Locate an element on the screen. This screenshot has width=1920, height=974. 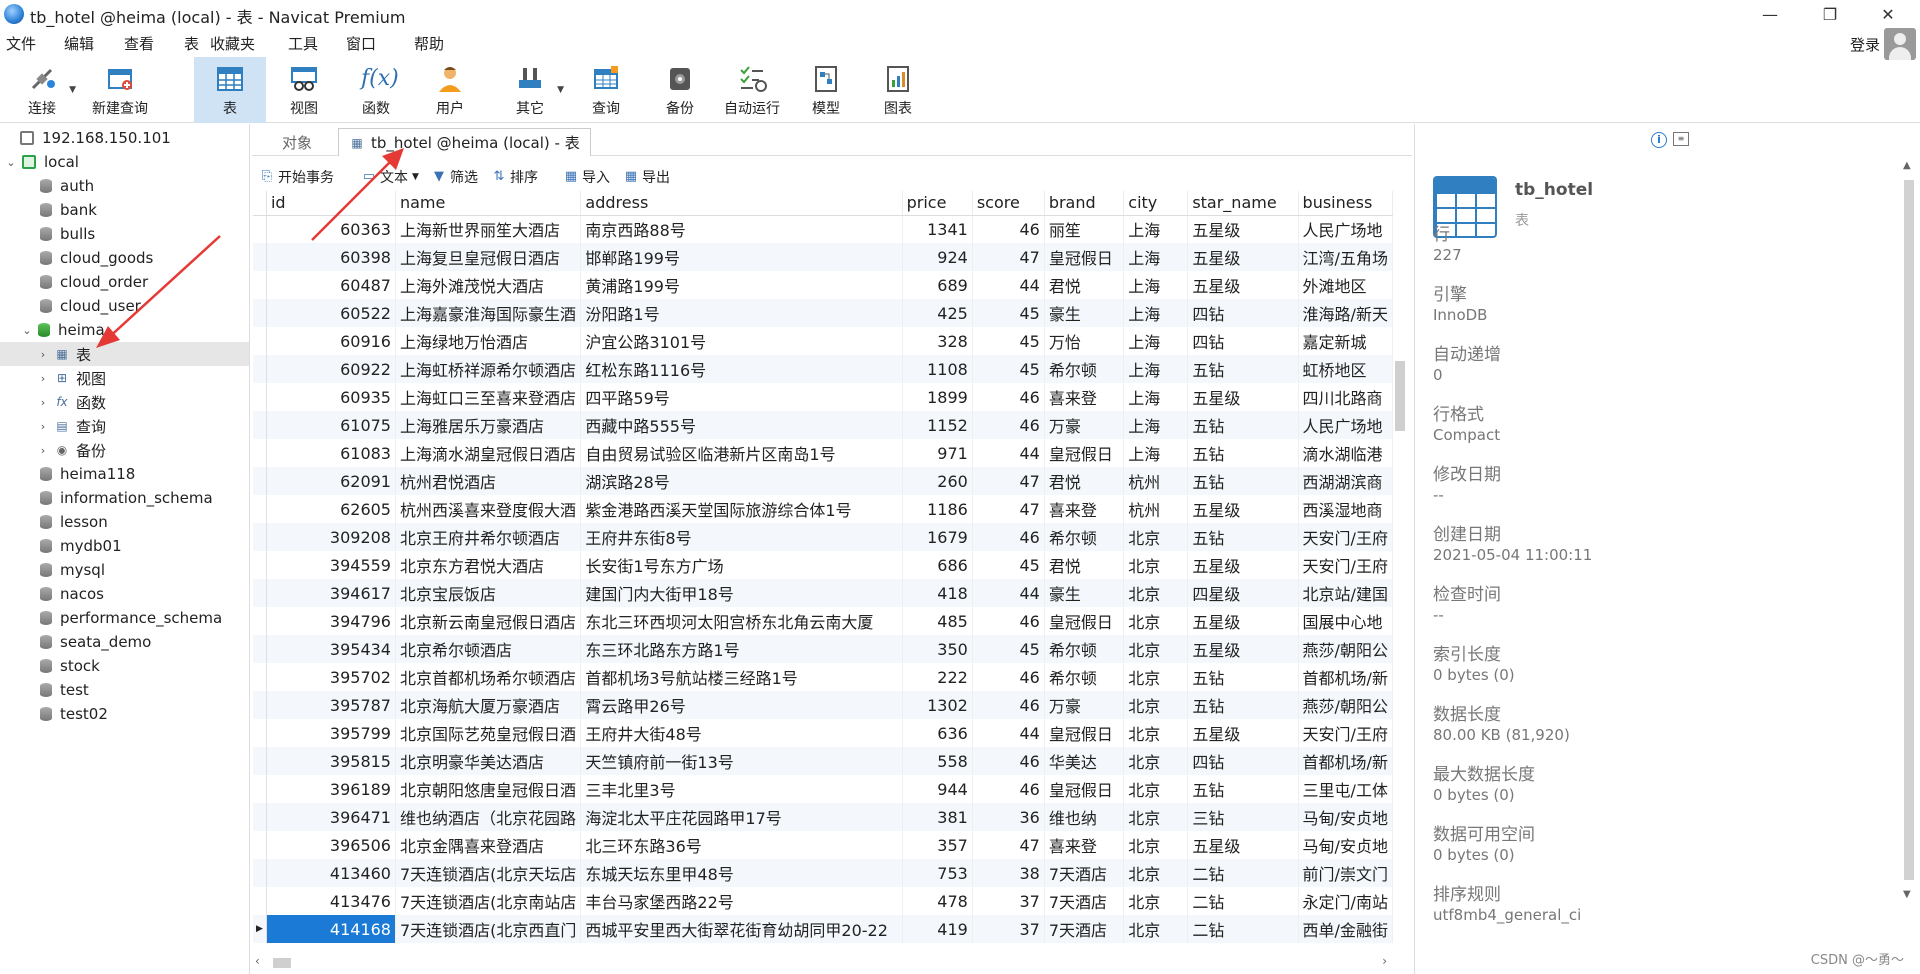
ddl-icon: ≡ is located at coordinates (1681, 139).